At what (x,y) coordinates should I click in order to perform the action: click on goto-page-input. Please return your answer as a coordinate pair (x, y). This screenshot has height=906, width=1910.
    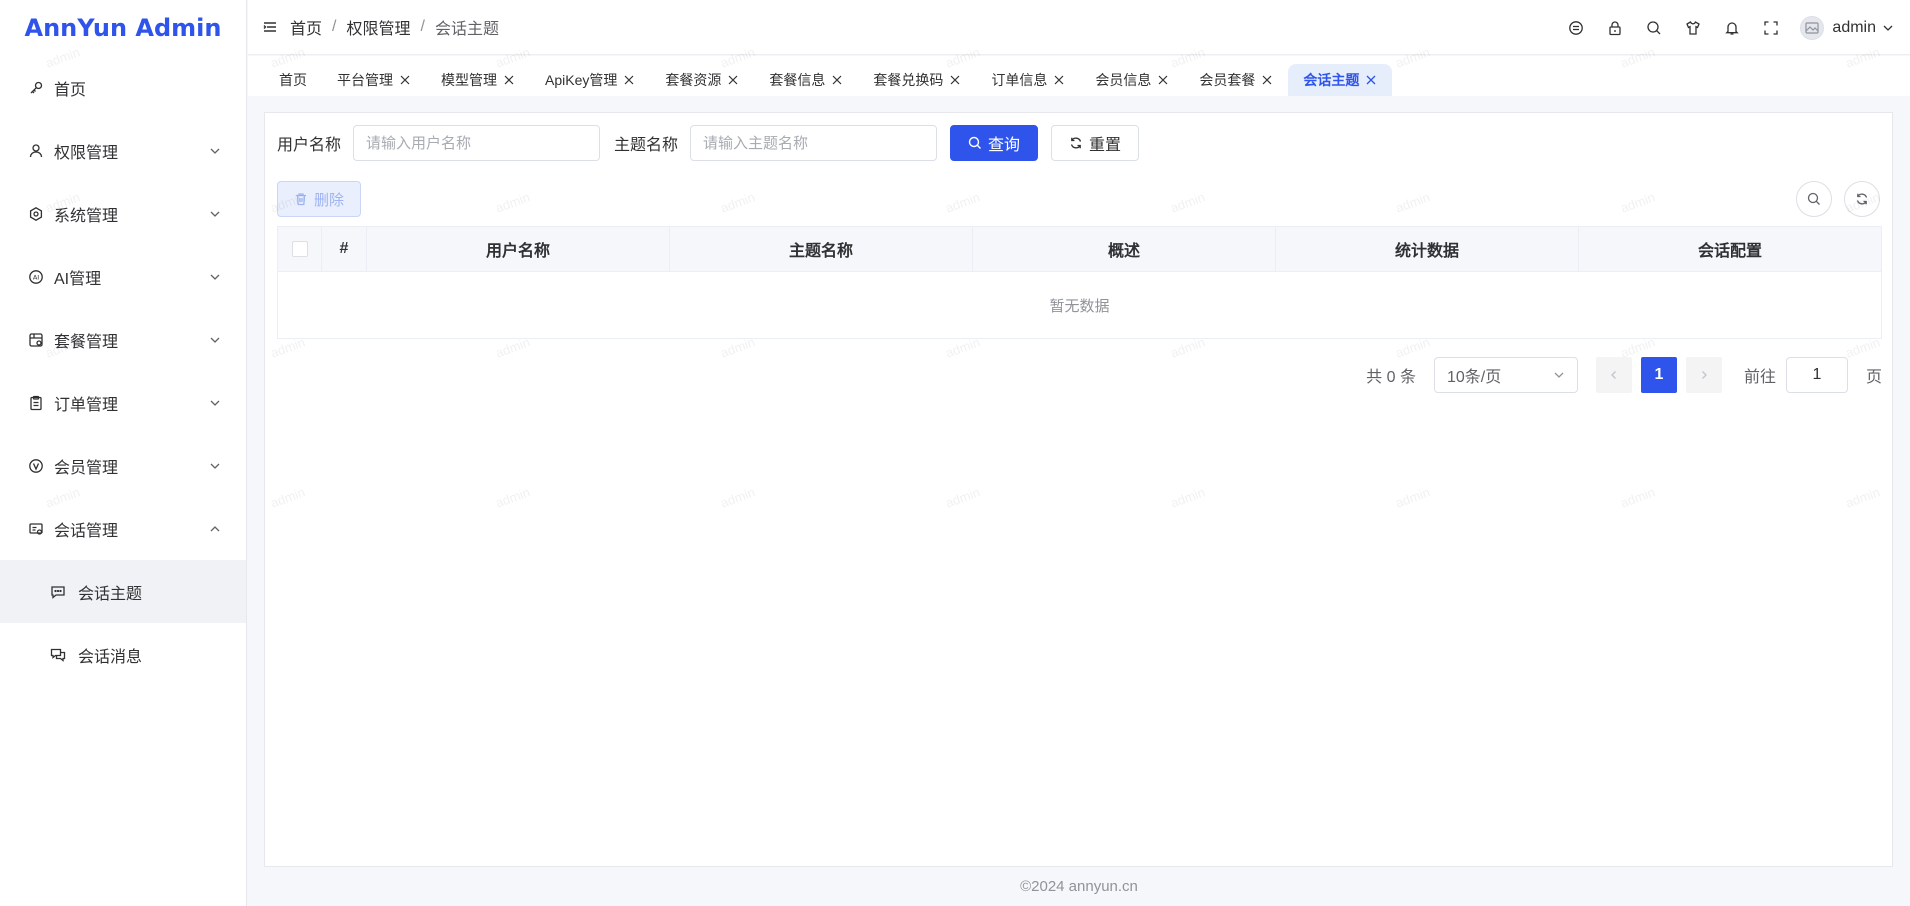
    Looking at the image, I should click on (1816, 375).